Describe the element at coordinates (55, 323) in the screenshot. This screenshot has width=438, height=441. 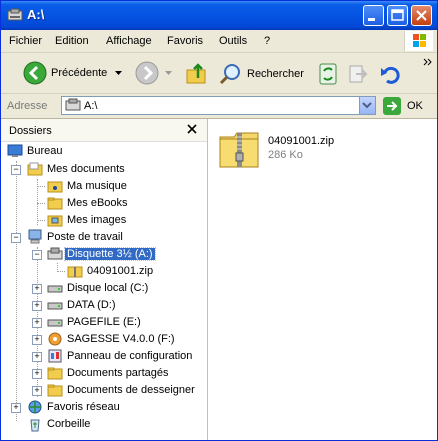
I see `hard-drive-icon` at that location.